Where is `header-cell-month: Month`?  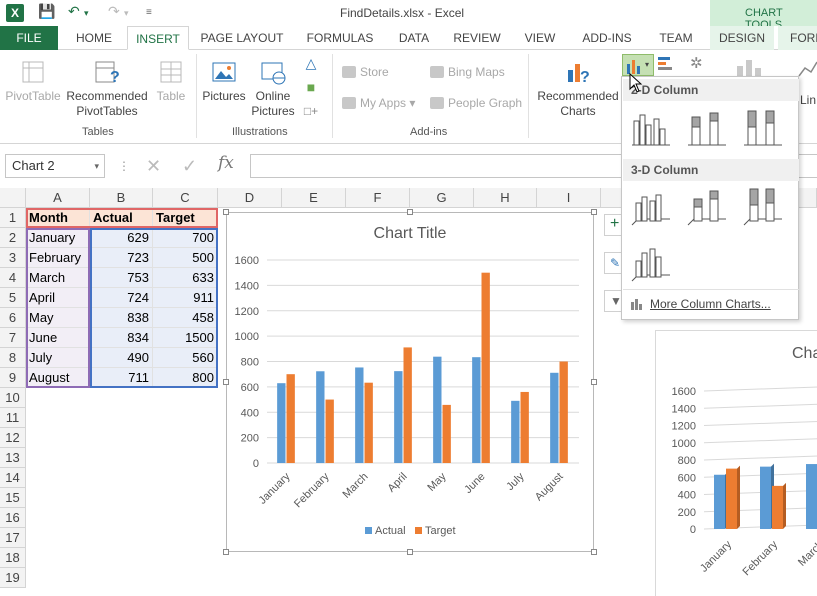
header-cell-month: Month is located at coordinates (58, 218).